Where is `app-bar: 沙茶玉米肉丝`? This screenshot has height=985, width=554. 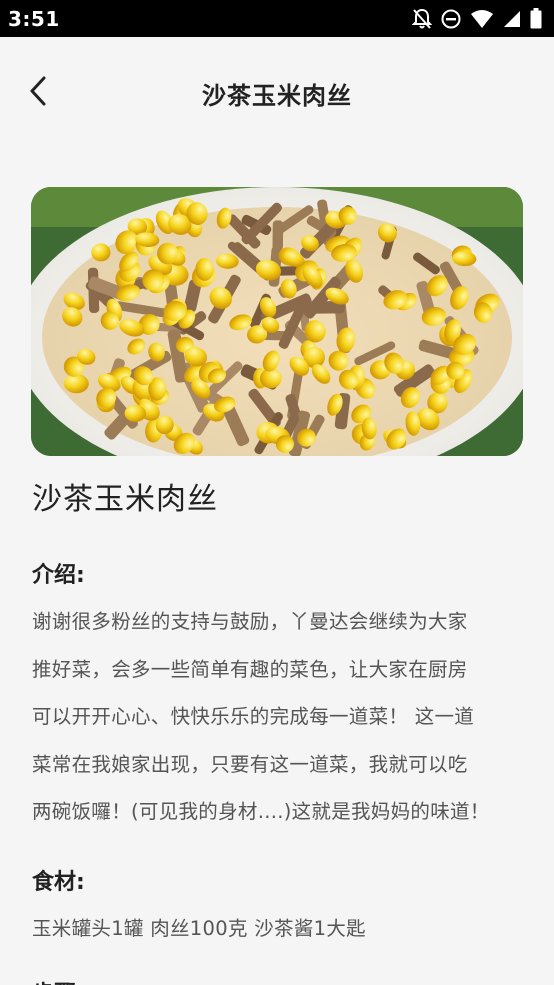
app-bar: 沙茶玉米肉丝 is located at coordinates (277, 93).